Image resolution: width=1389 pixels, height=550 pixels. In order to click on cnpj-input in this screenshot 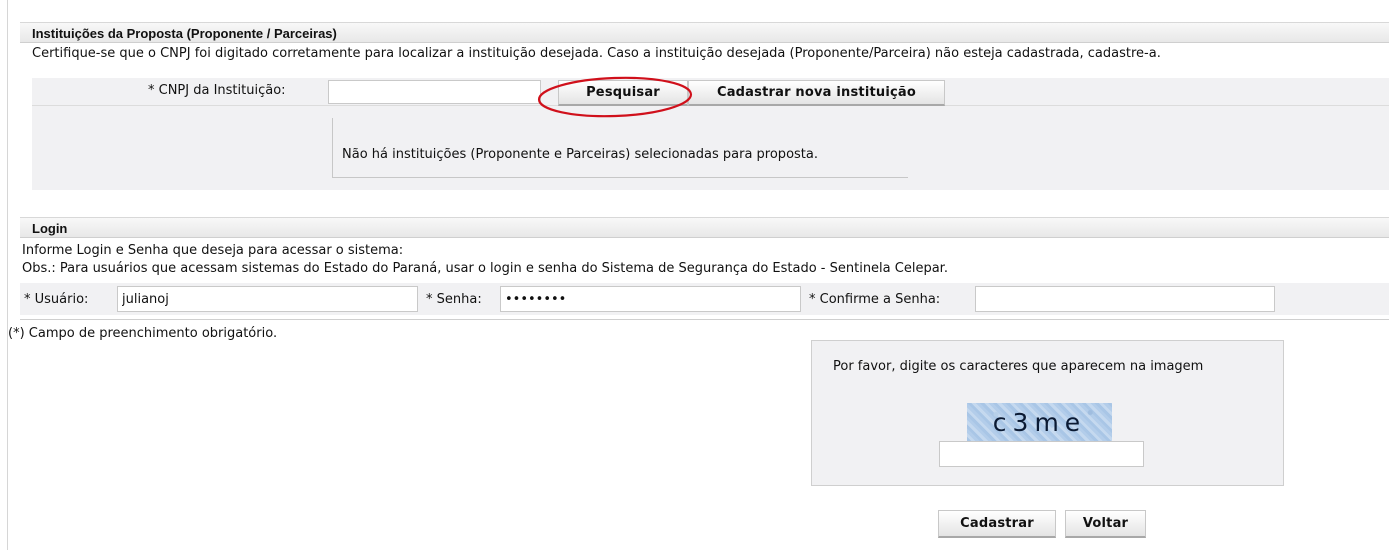, I will do `click(434, 92)`.